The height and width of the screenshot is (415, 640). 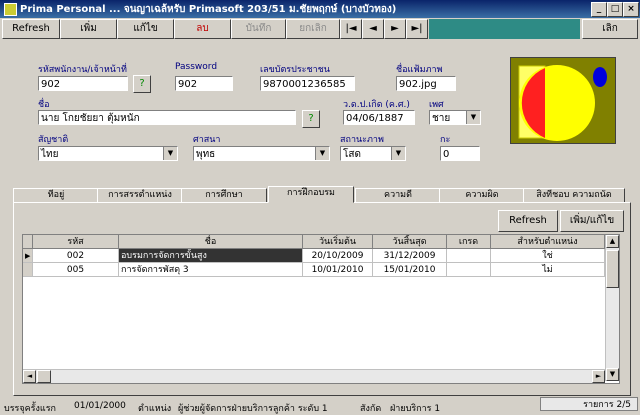 What do you see at coordinates (338, 256) in the screenshot?
I see `table-row-1-start: 20/10/2009` at bounding box center [338, 256].